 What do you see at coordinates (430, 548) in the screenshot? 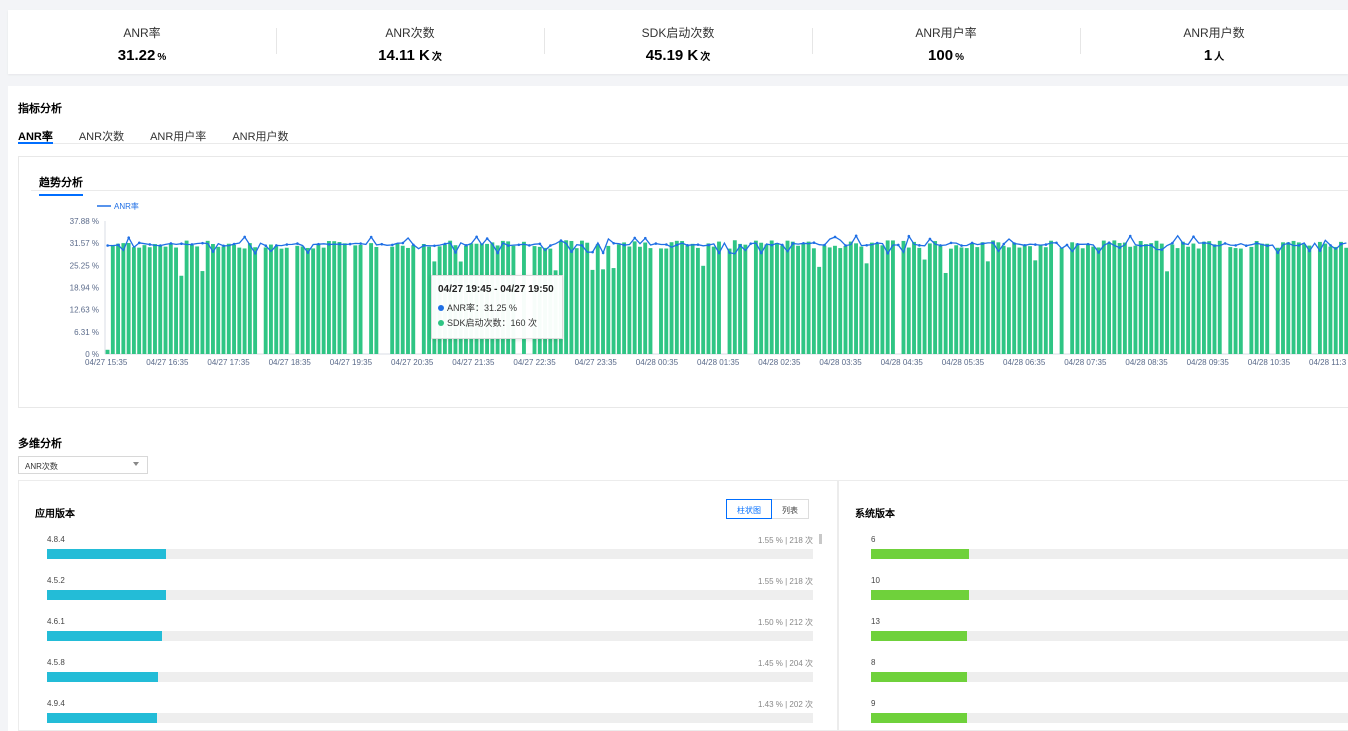
I see `app-version-row: 4.8.4 1.55 % | 218 次` at bounding box center [430, 548].